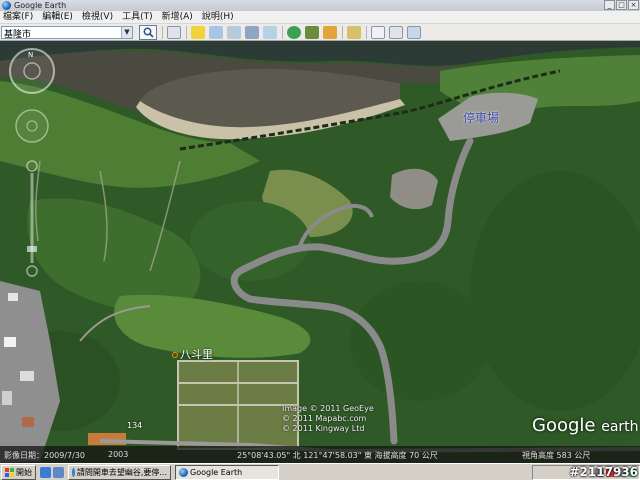 The width and height of the screenshot is (640, 480). Describe the element at coordinates (45, 472) in the screenshot. I see `ie-icon` at that location.